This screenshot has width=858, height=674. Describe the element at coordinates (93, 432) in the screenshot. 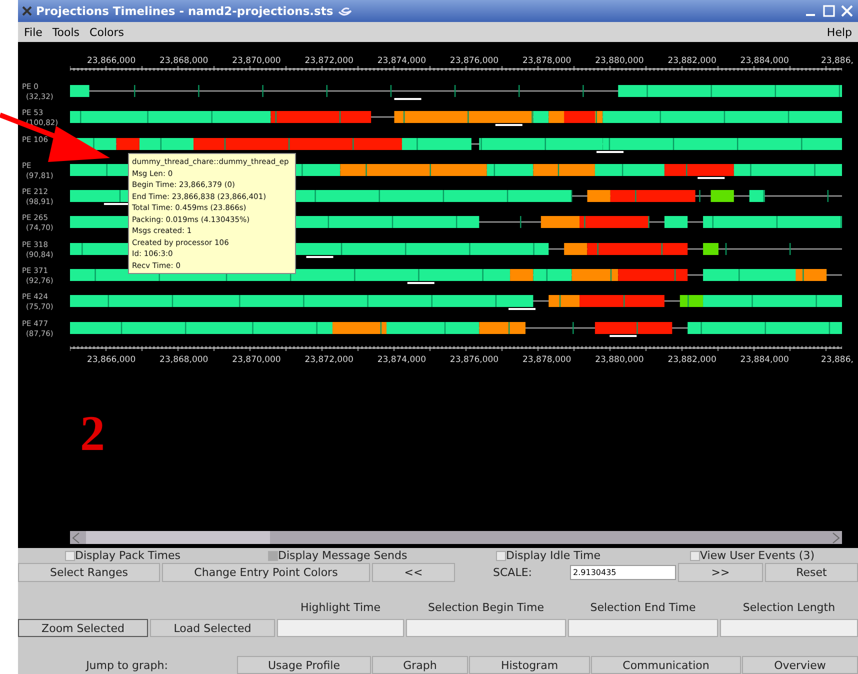

I see `annotation-number: 2` at that location.